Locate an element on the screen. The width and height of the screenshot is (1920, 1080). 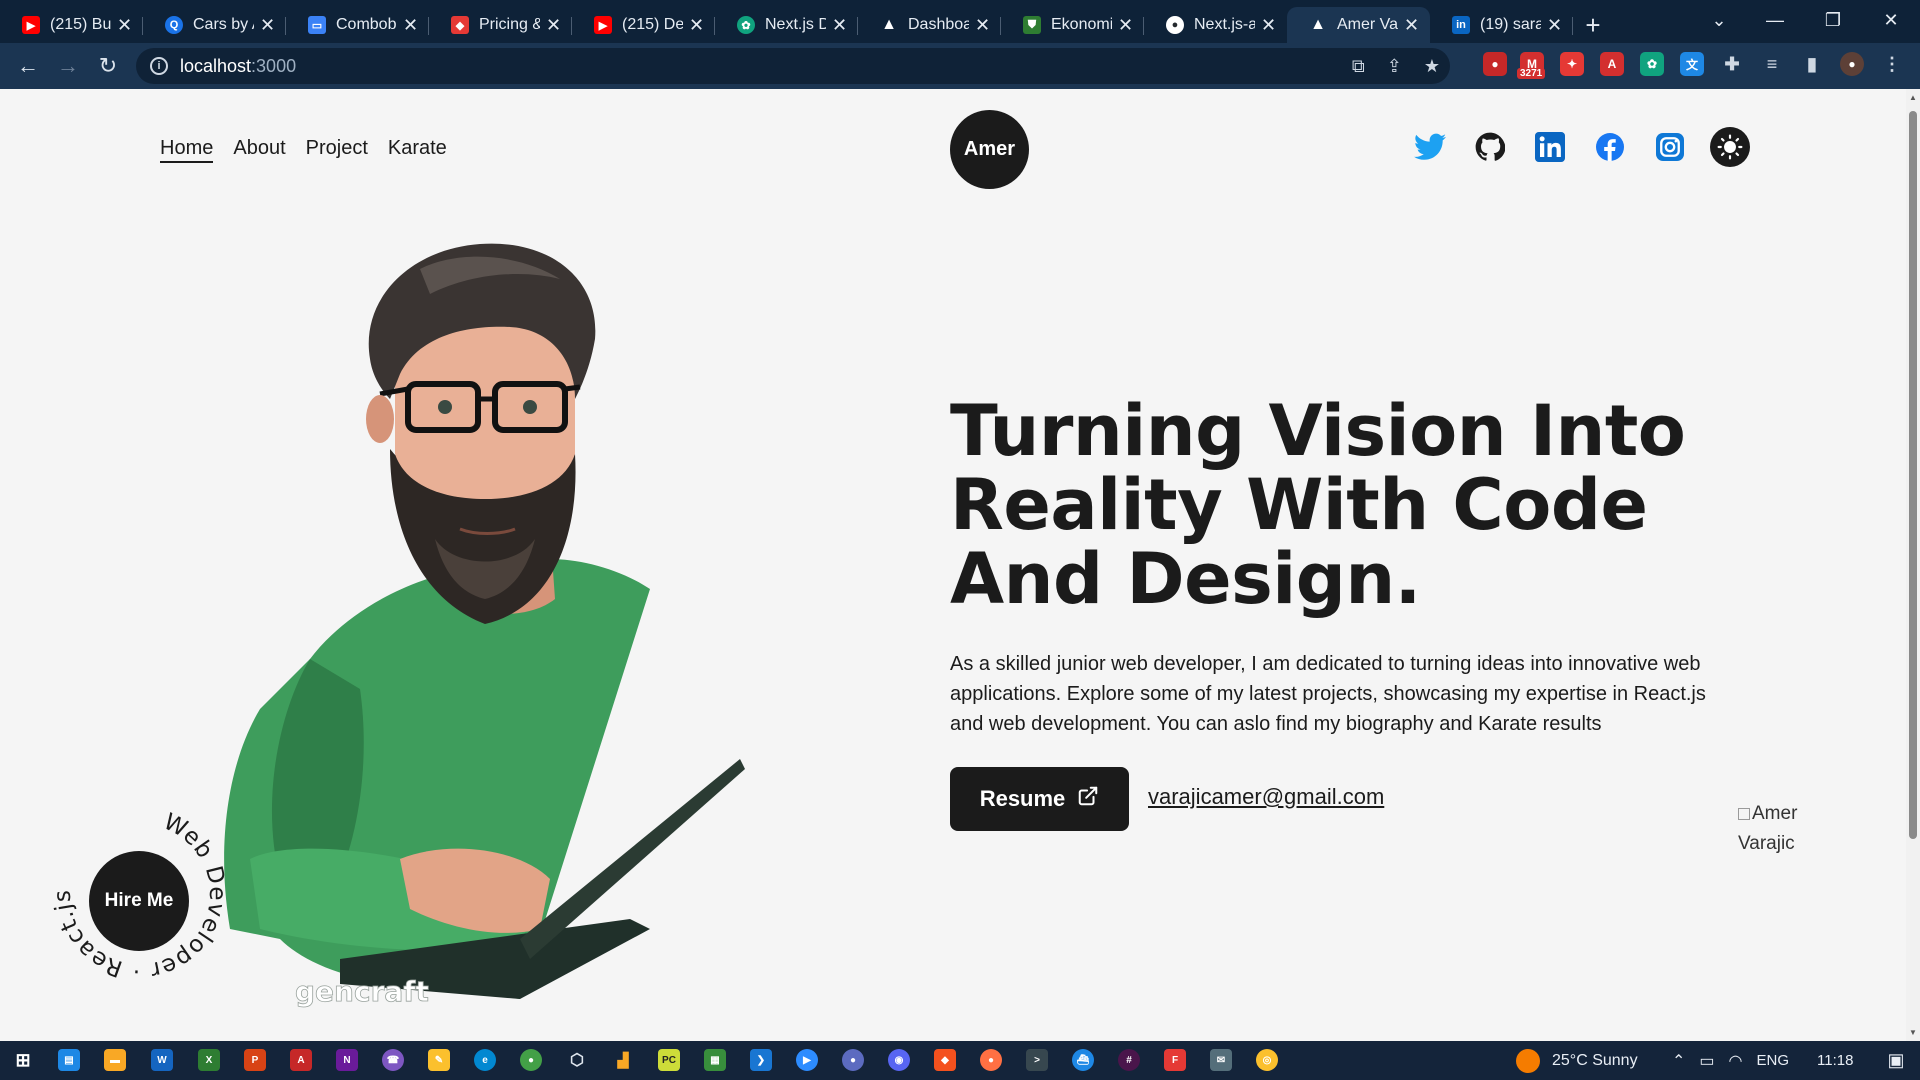
window-close-button: ✕ is located at coordinates (1891, 20).